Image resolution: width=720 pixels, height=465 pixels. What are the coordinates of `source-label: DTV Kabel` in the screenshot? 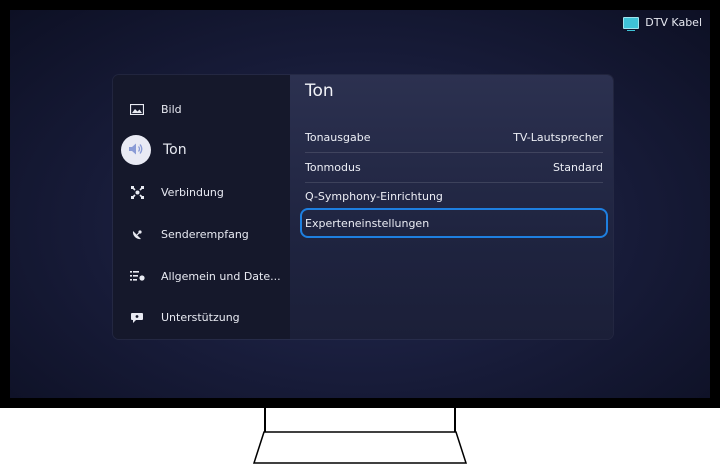 It's located at (673, 22).